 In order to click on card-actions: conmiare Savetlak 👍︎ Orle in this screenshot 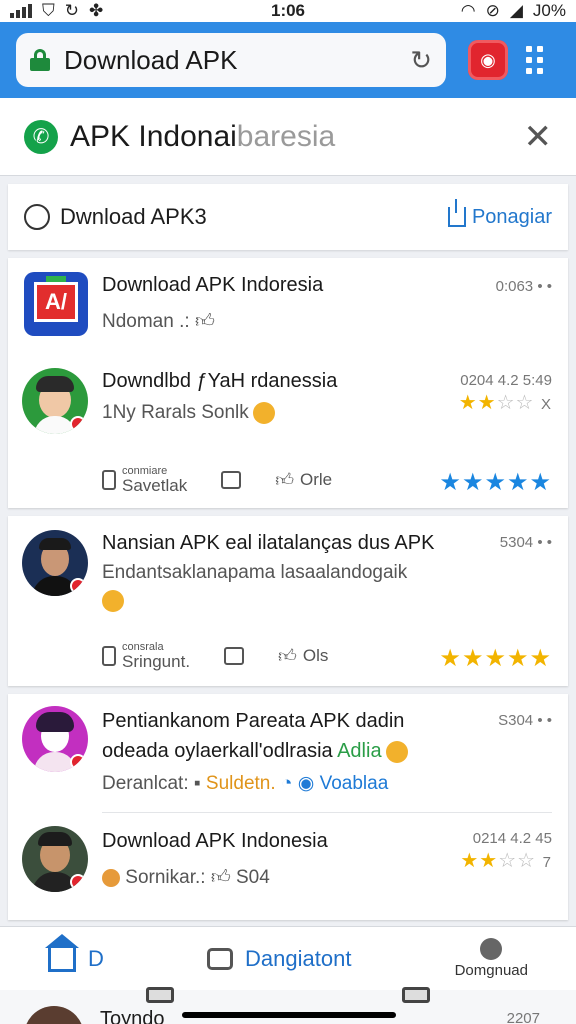, I will do `click(217, 480)`.